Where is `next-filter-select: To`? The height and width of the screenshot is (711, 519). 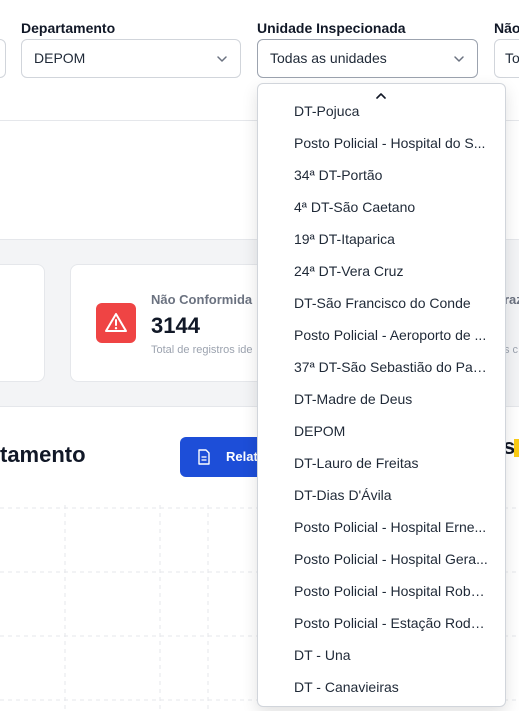
next-filter-select: To is located at coordinates (506, 58).